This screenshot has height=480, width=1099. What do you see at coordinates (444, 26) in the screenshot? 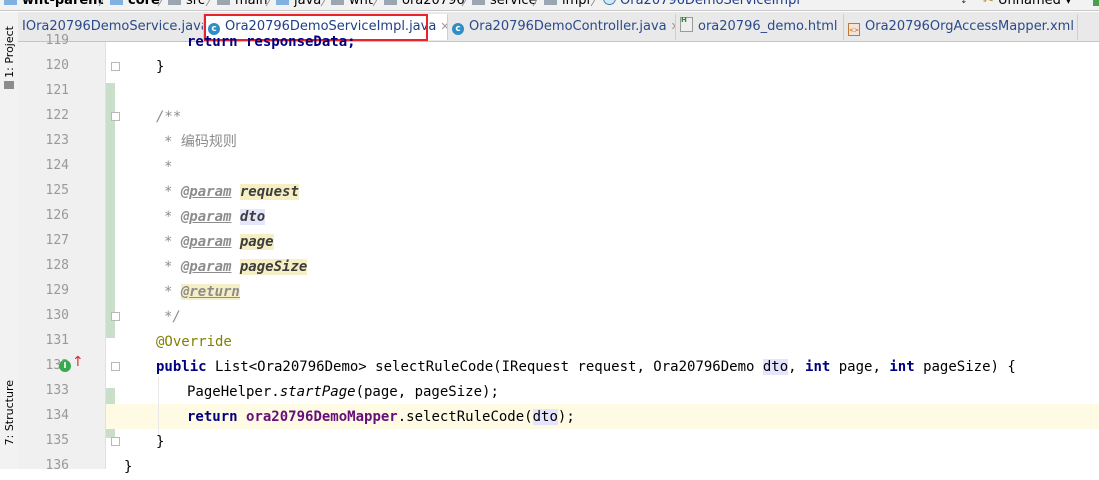
I see `close-icon: ✕` at bounding box center [444, 26].